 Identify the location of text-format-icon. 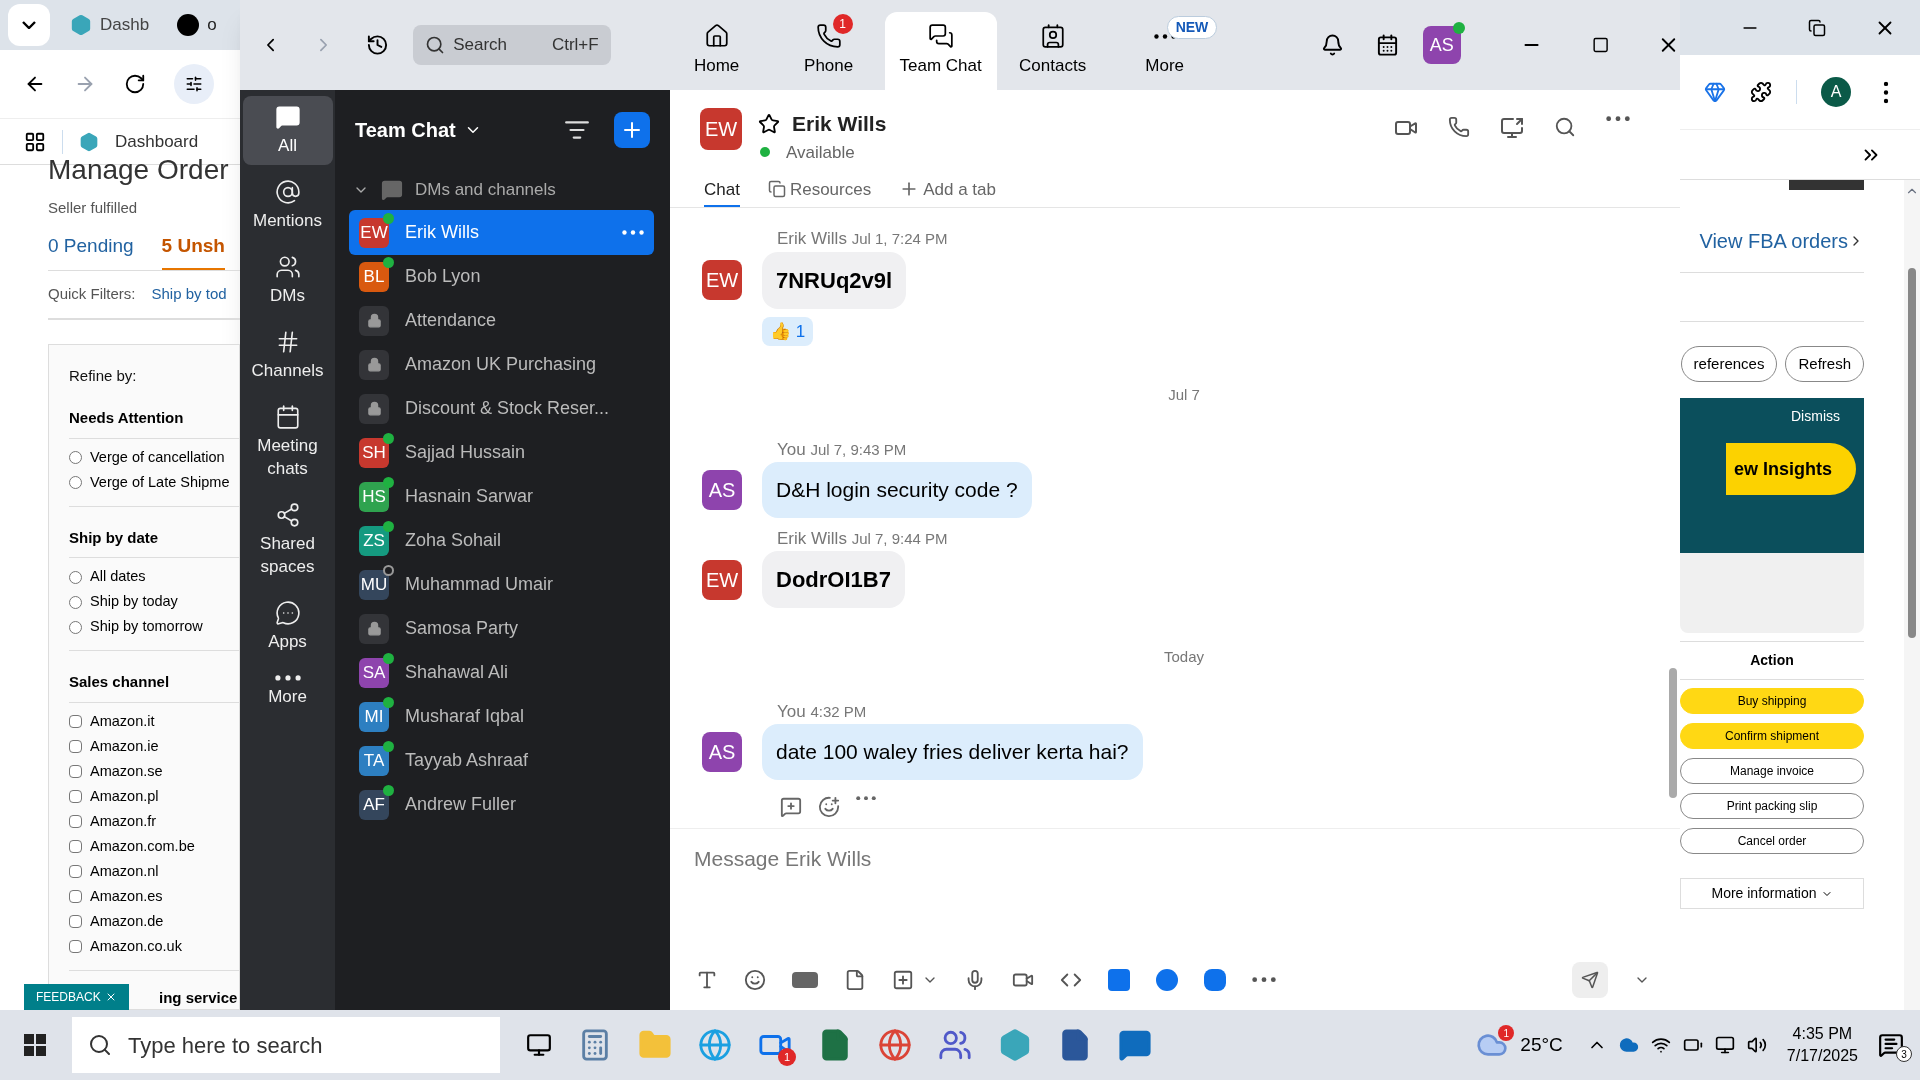
(707, 980).